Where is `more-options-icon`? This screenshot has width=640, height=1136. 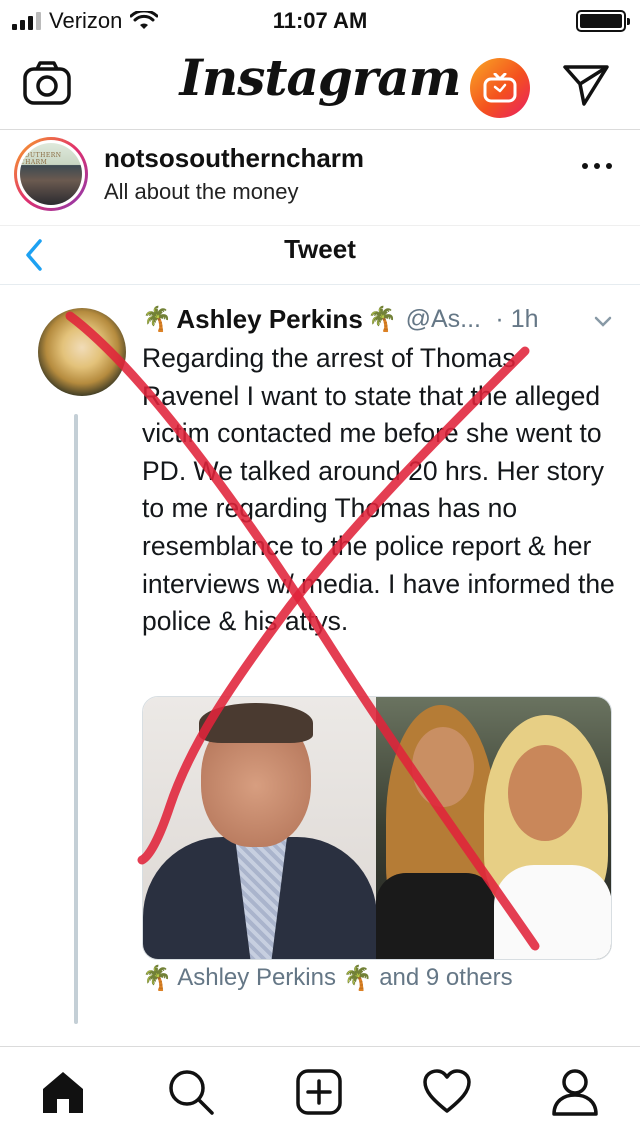
more-options-icon is located at coordinates (597, 166).